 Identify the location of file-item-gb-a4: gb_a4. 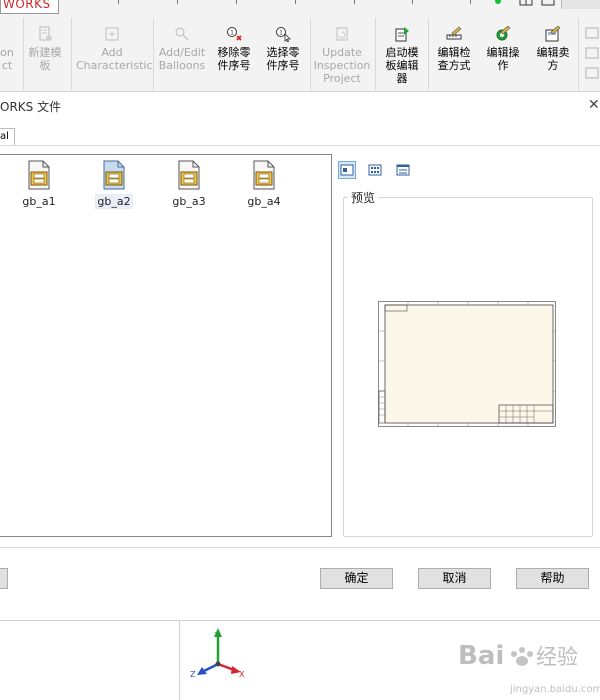
(264, 184).